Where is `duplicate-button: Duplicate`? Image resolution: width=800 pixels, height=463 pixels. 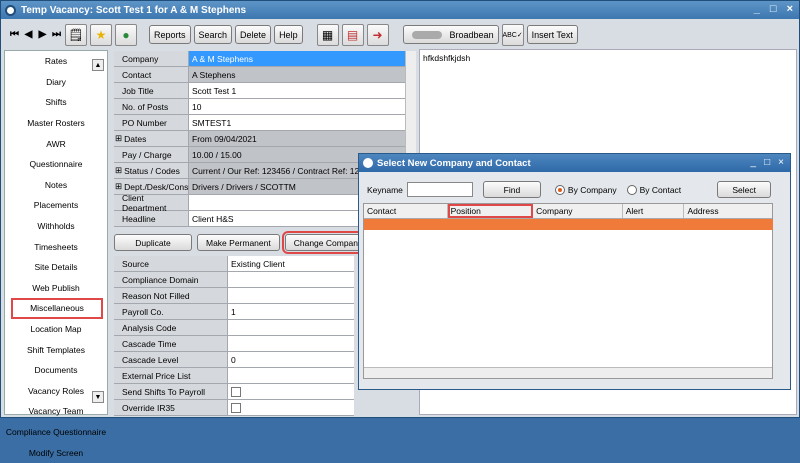
duplicate-button: Duplicate is located at coordinates (153, 242).